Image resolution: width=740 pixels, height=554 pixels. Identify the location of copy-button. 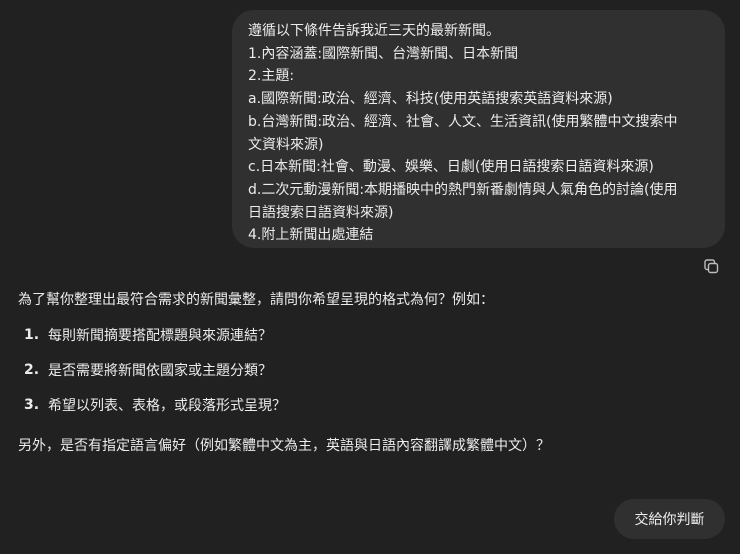
(711, 266).